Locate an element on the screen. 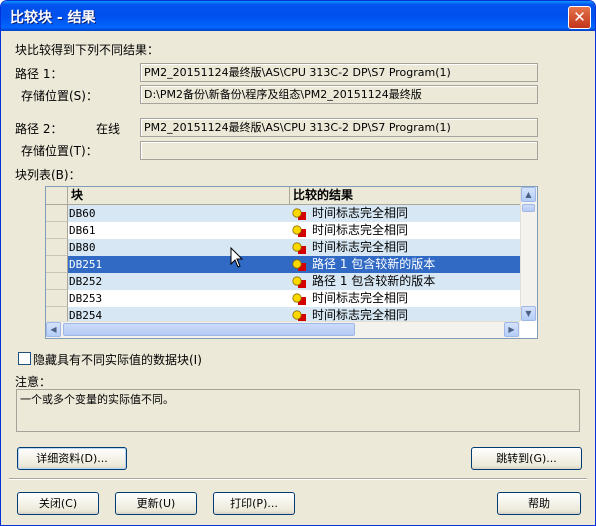 The image size is (596, 526). block-name: DB61 is located at coordinates (82, 230).